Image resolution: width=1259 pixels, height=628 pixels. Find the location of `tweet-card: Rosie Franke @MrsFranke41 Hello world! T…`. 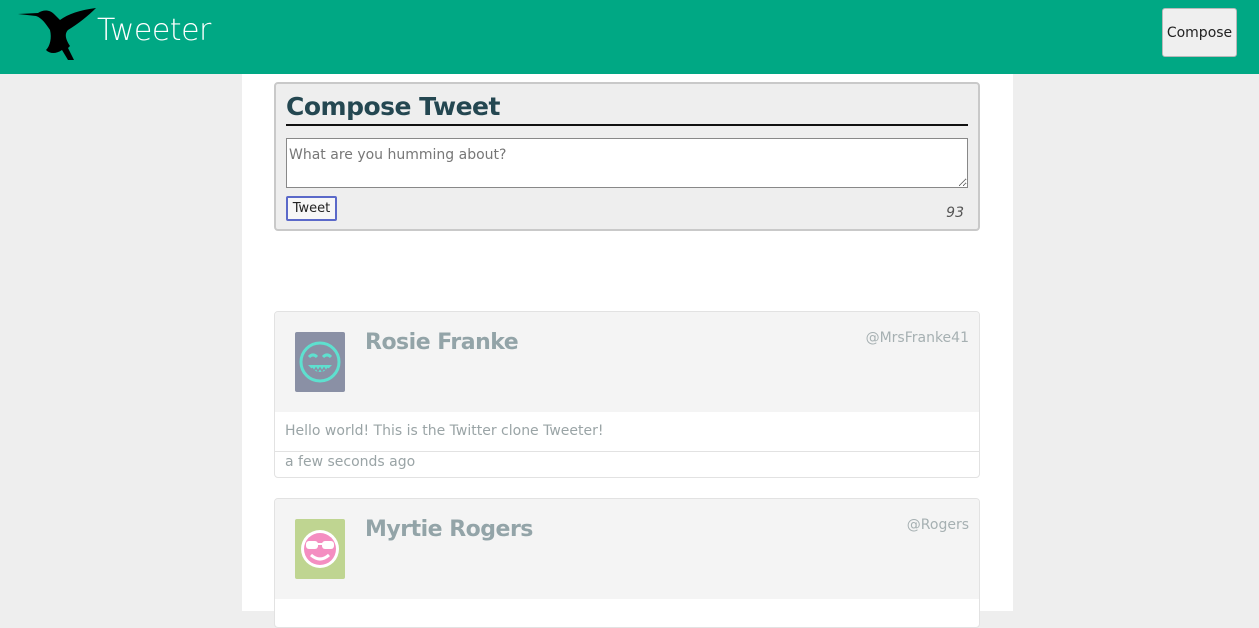

tweet-card: Rosie Franke @MrsFranke41 Hello world! T… is located at coordinates (627, 394).